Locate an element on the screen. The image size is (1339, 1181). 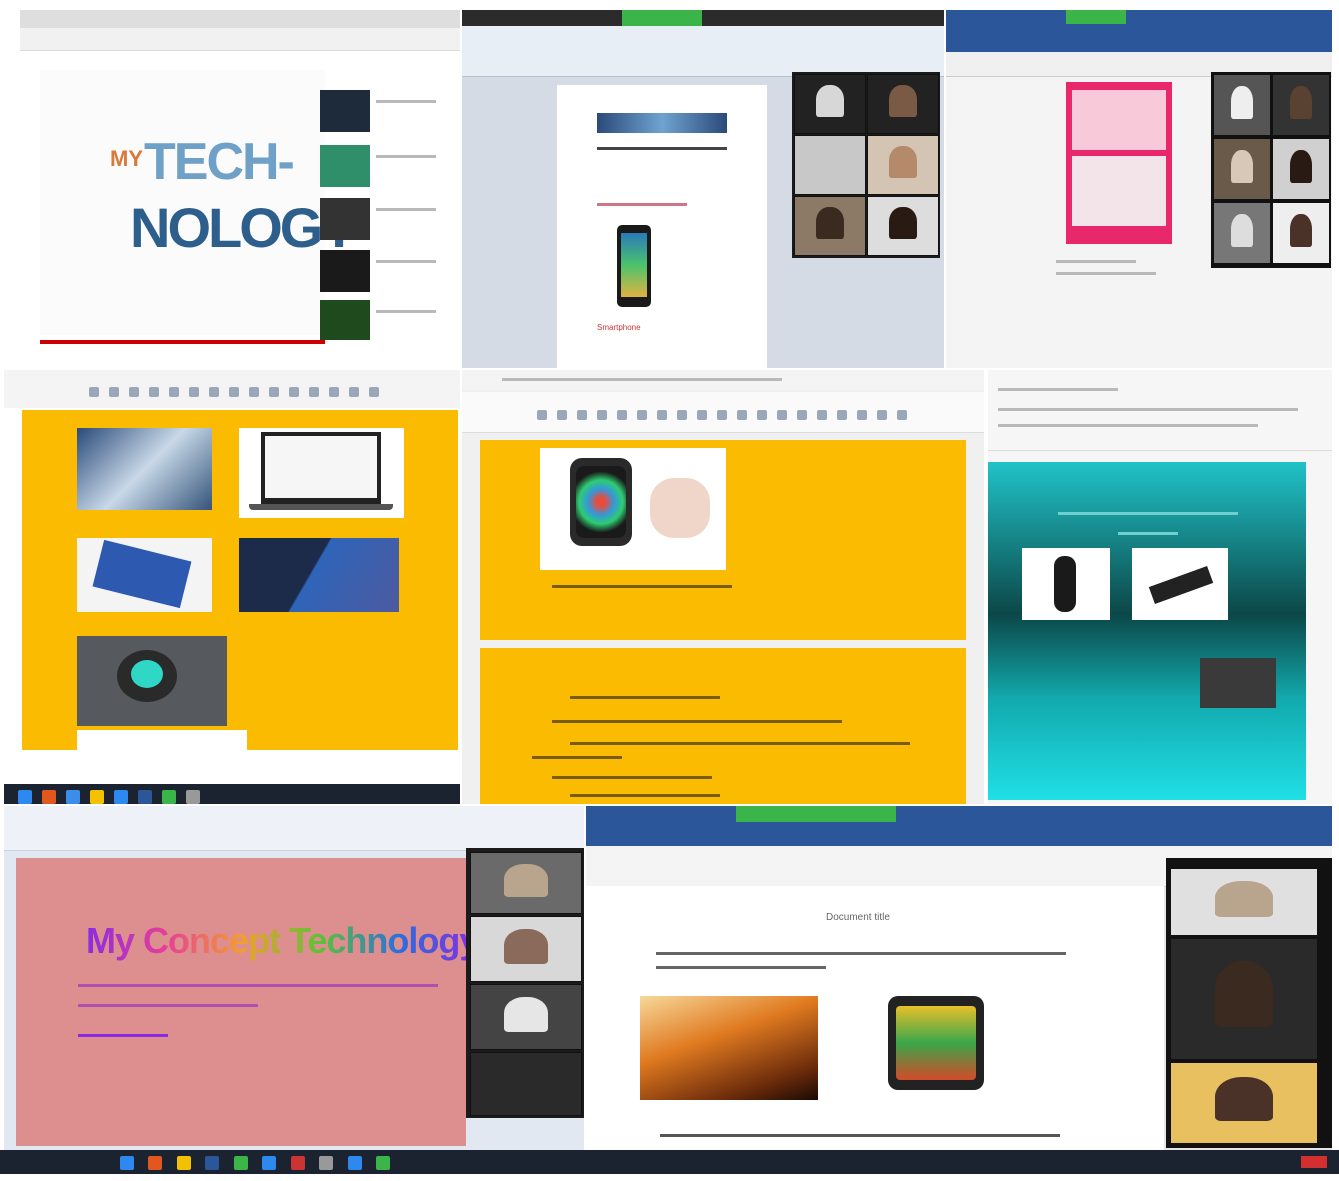
logo-prefix: MY is located at coordinates (126, 158).